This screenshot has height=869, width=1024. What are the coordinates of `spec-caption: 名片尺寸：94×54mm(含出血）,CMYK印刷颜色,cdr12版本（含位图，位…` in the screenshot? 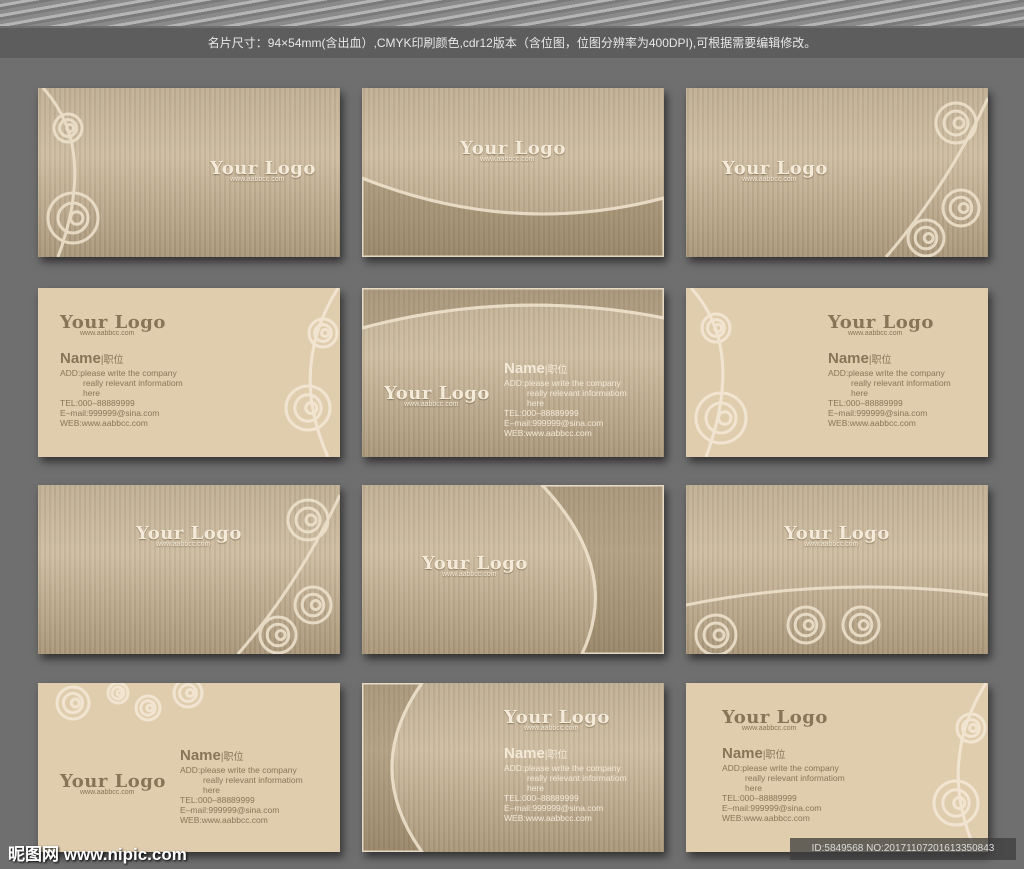 It's located at (512, 43).